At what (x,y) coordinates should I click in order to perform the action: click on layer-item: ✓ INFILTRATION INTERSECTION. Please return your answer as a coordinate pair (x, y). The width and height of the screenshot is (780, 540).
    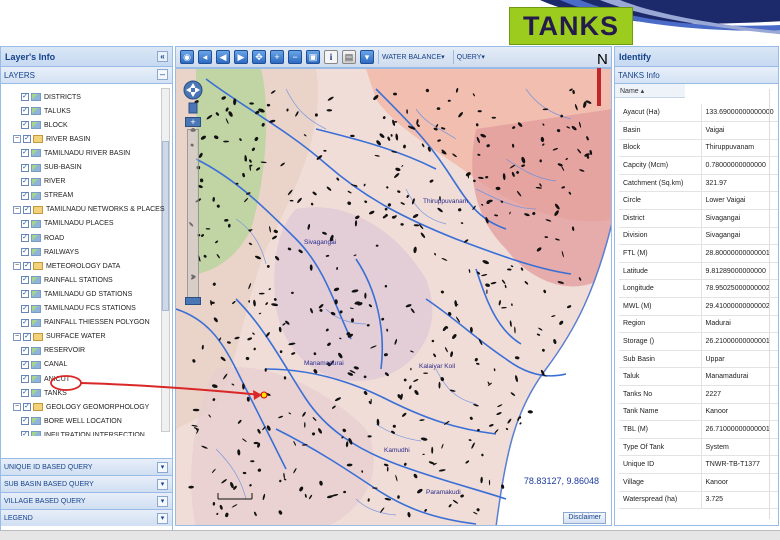
    Looking at the image, I should click on (83, 432).